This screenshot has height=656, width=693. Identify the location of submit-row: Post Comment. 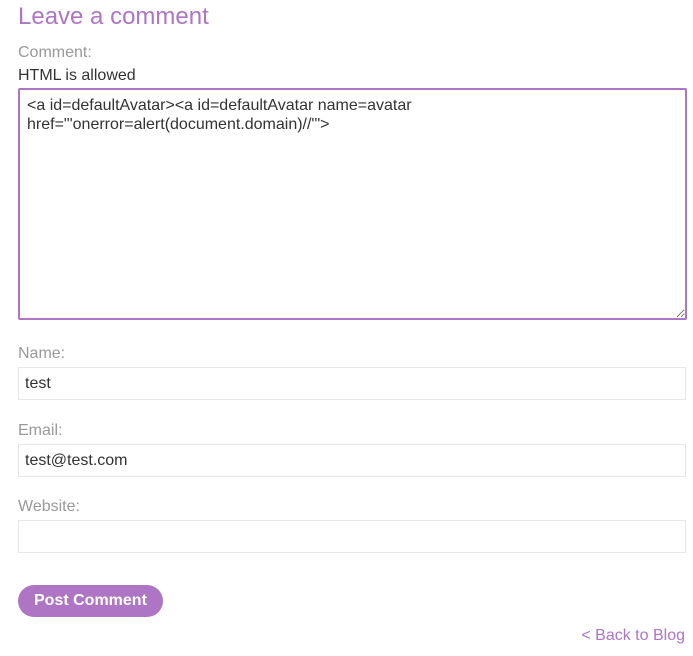
(351, 601).